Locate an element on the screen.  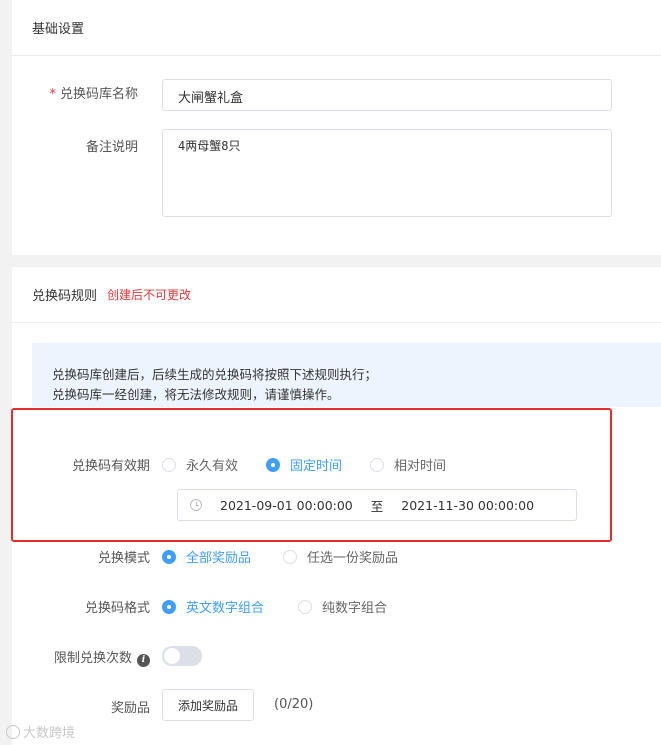
format-radio-group: 英文数字组合 纯数字组合 is located at coordinates (290, 606).